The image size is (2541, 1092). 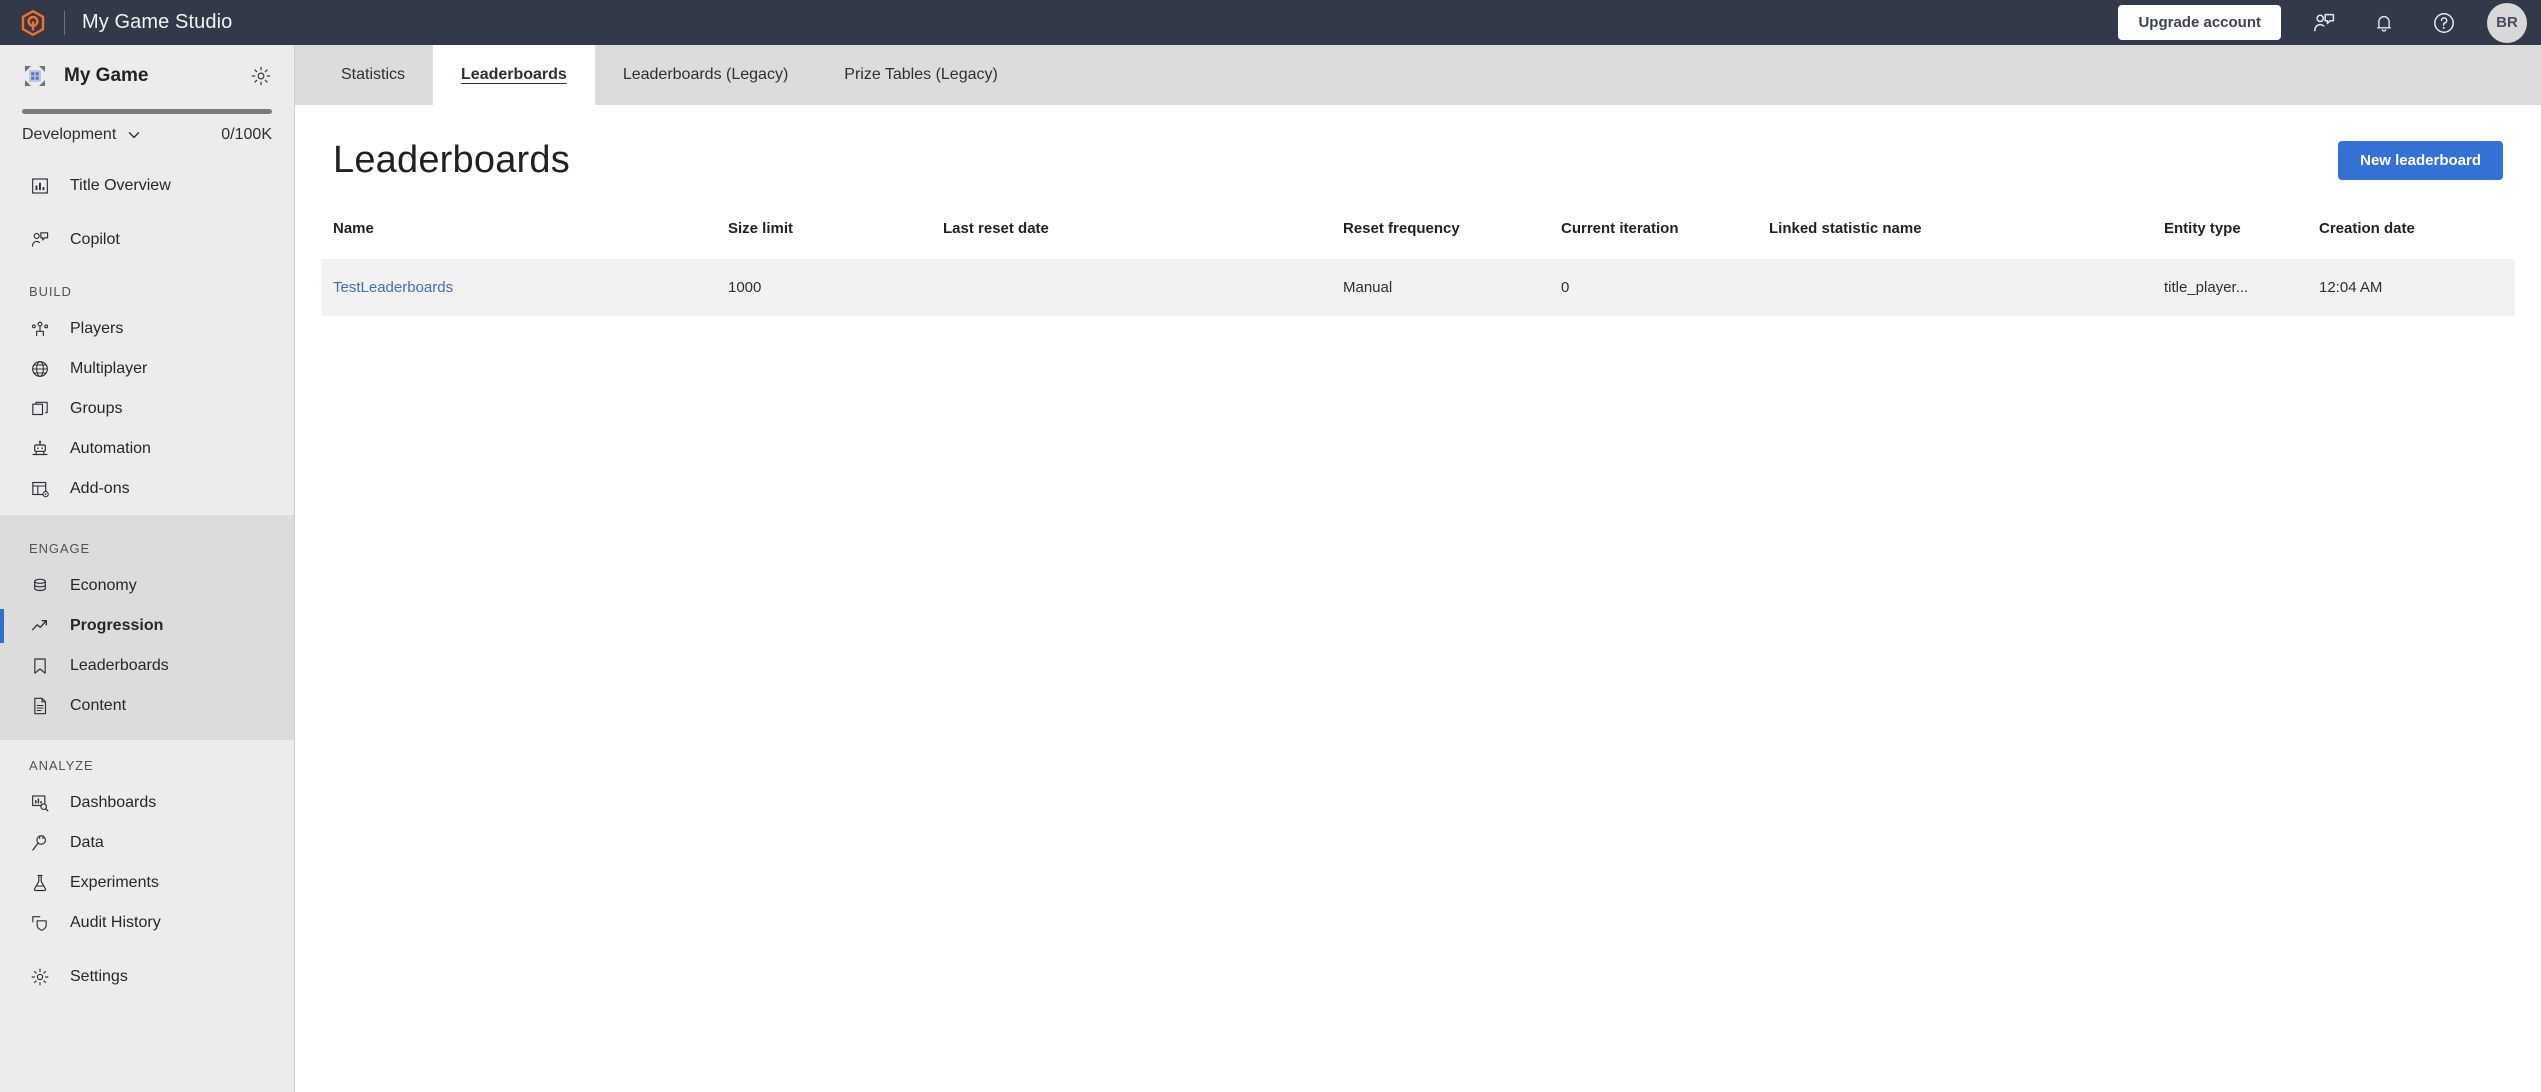 What do you see at coordinates (113, 802) in the screenshot?
I see `sidebar-item-label: Dashboards` at bounding box center [113, 802].